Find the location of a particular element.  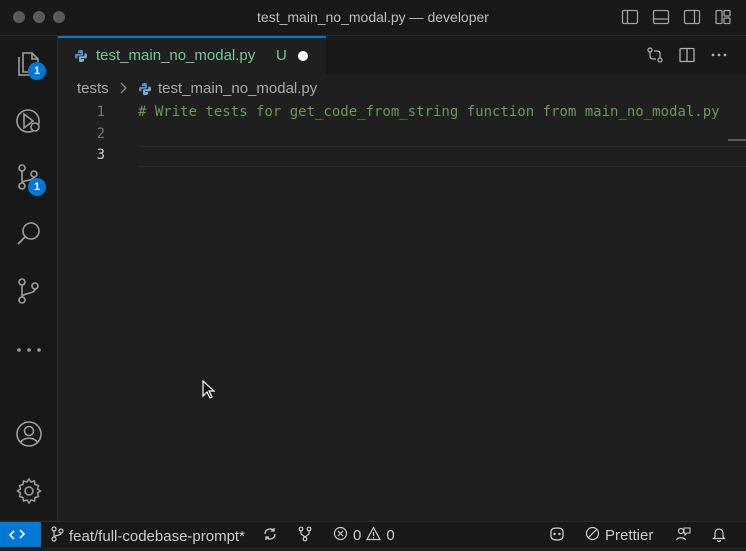

search-icon is located at coordinates (29, 234).